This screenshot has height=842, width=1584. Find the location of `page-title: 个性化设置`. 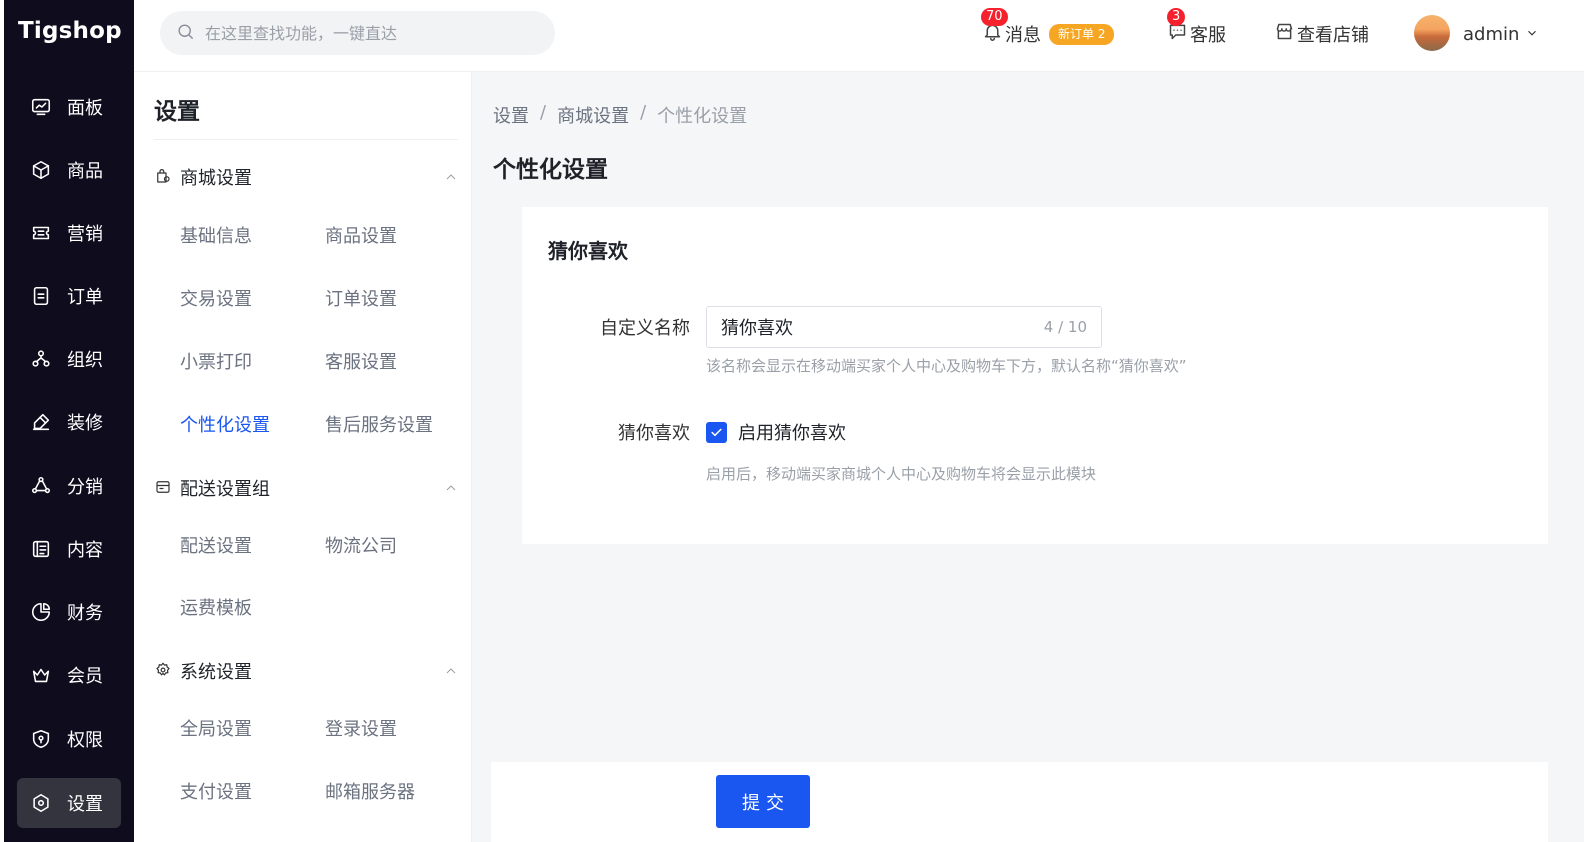

page-title: 个性化设置 is located at coordinates (550, 170).